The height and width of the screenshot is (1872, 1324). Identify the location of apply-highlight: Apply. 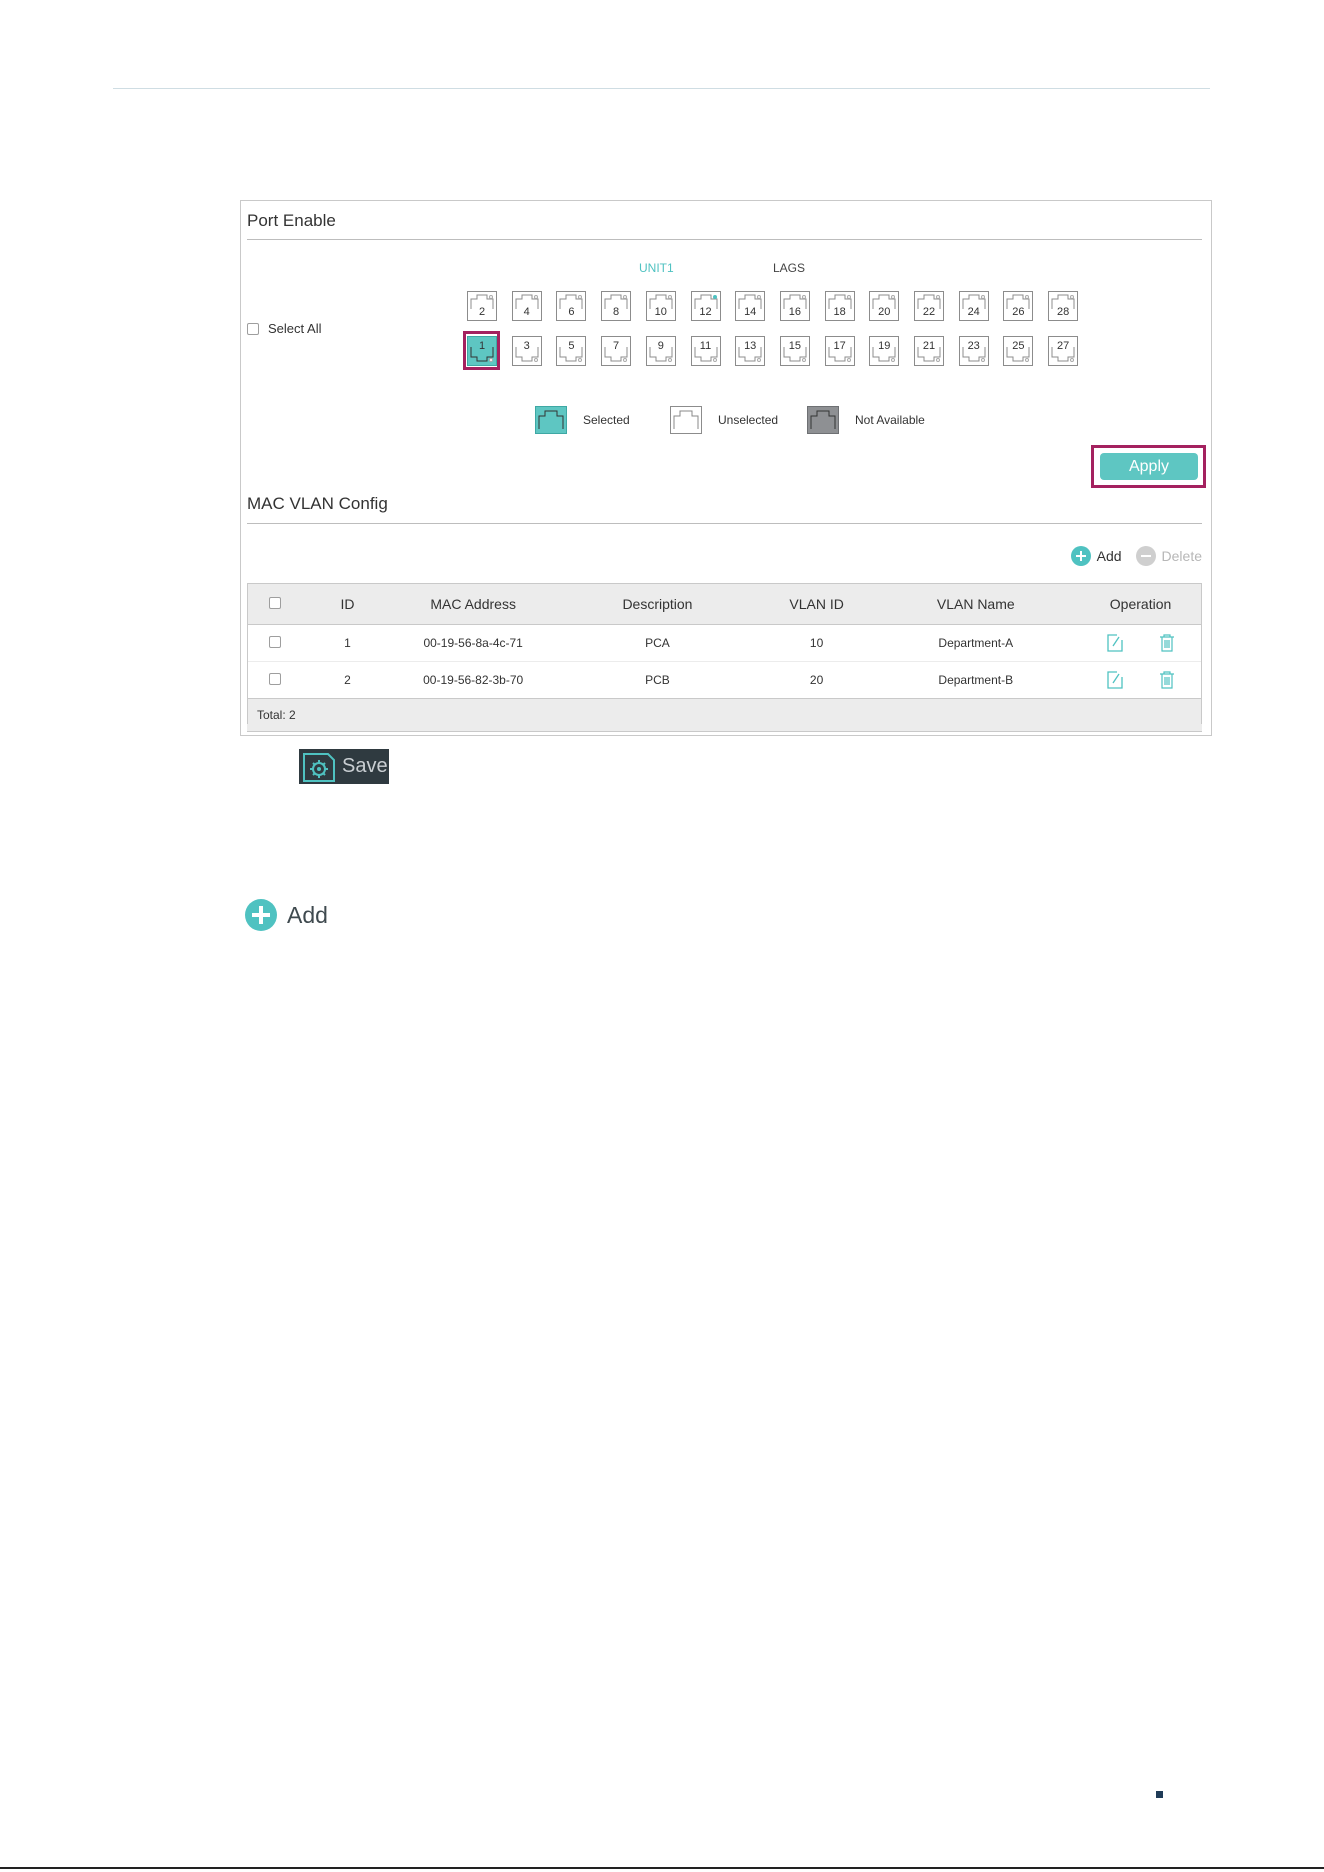
(1148, 466).